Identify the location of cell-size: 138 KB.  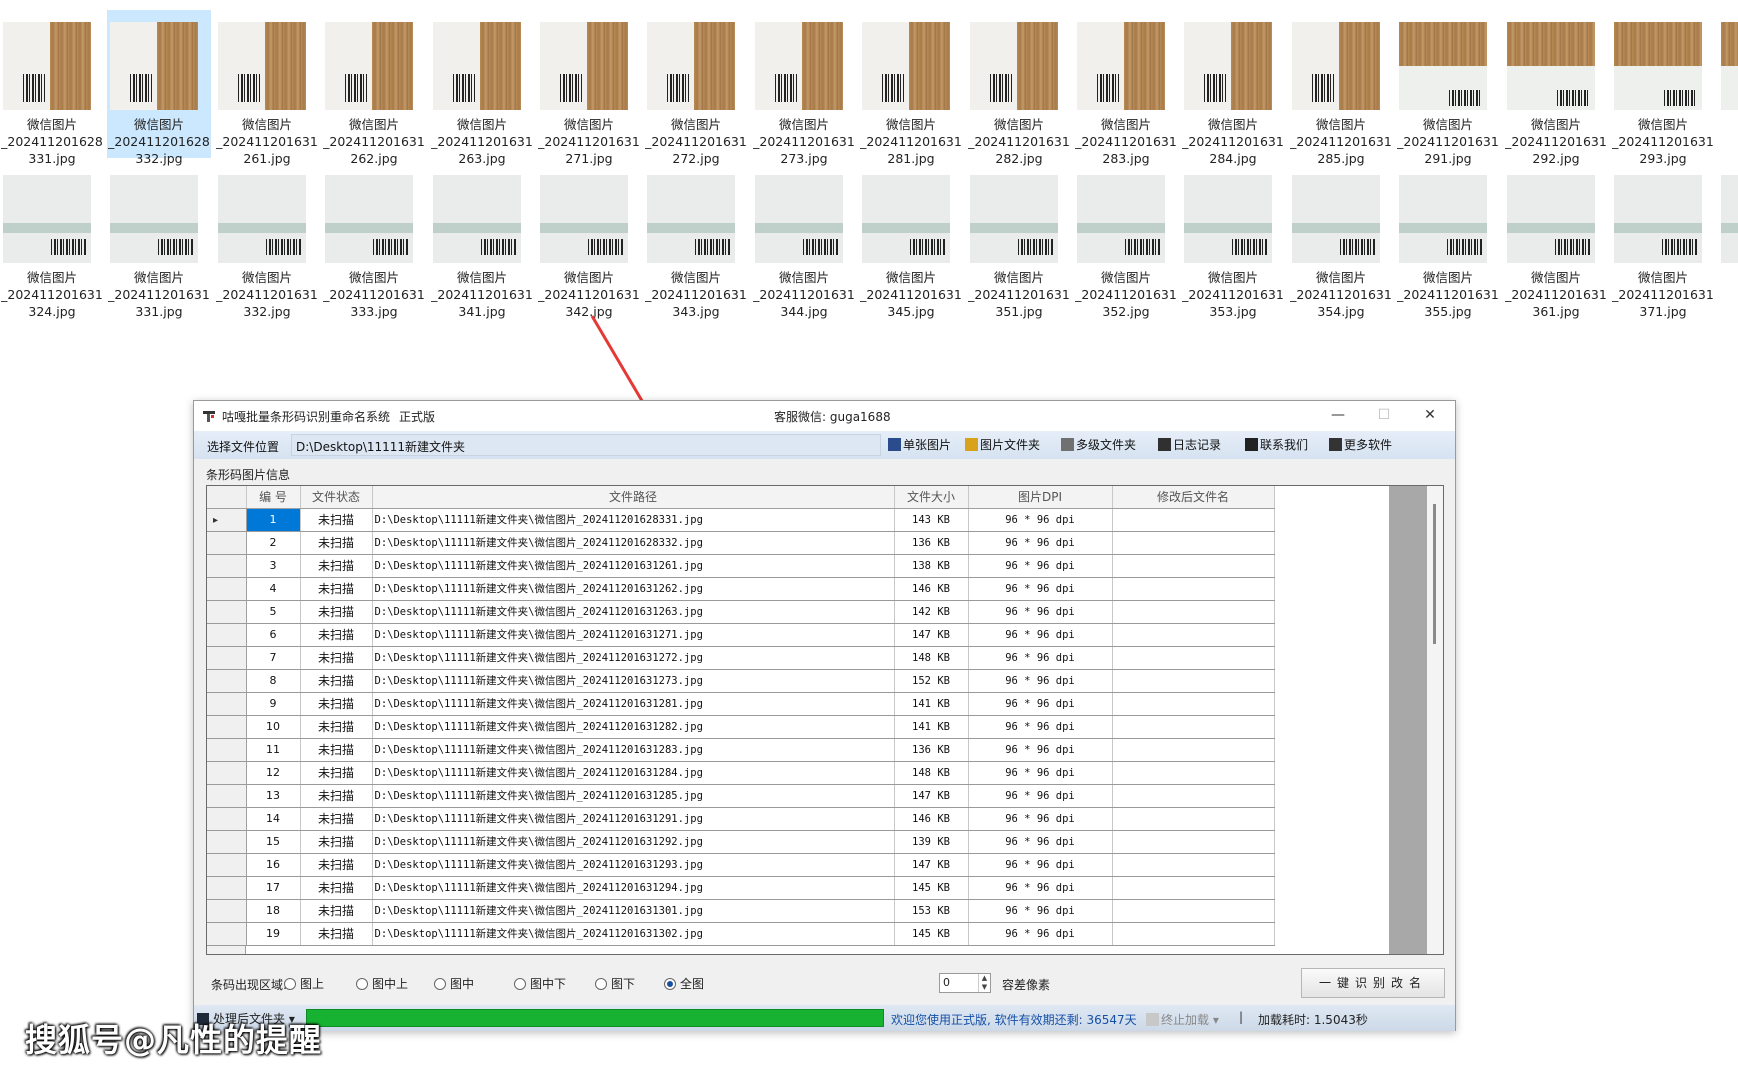
(931, 566).